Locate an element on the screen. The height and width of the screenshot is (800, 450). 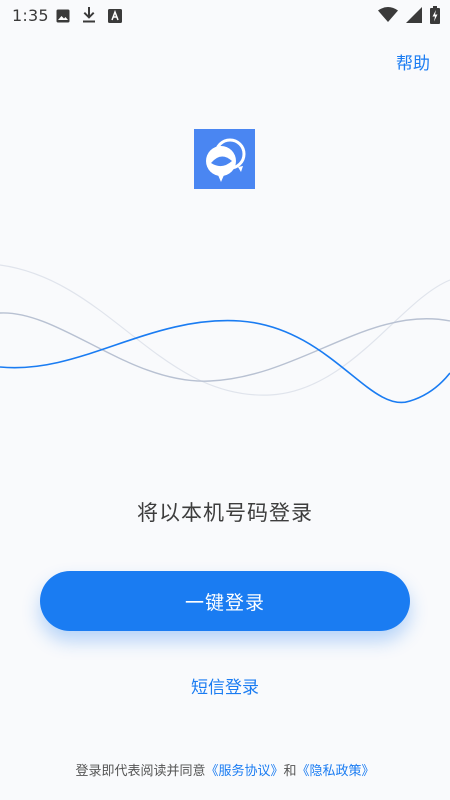
image-icon is located at coordinates (63, 17).